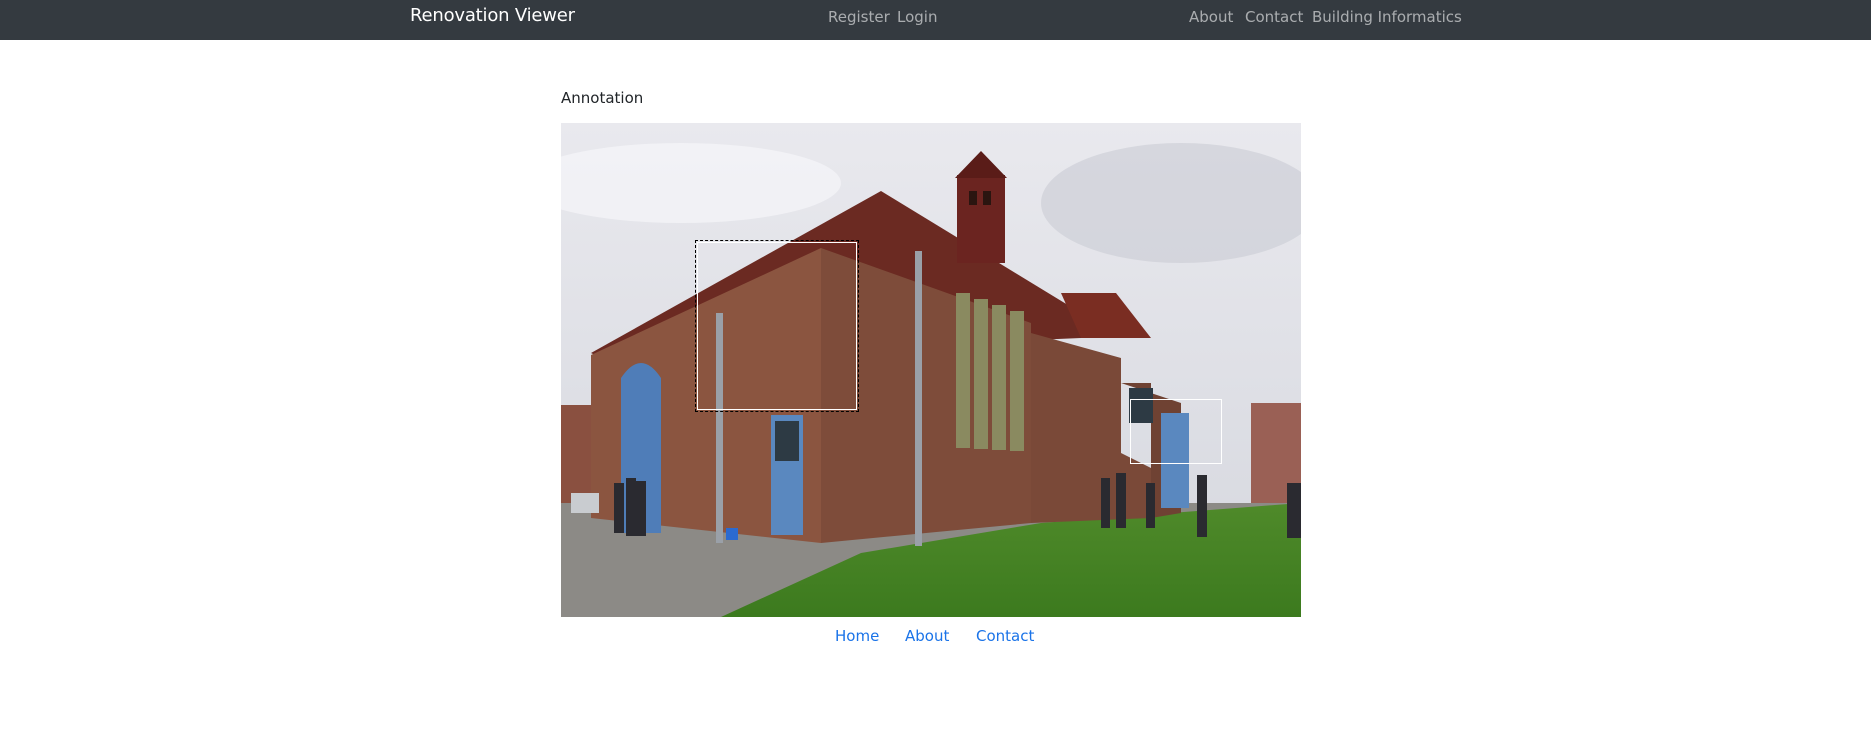 The height and width of the screenshot is (741, 1871). What do you see at coordinates (1274, 17) in the screenshot?
I see `contact-nav-link: Contact` at bounding box center [1274, 17].